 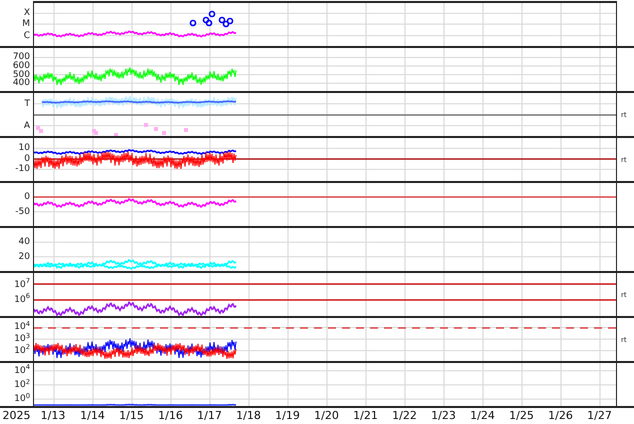 What do you see at coordinates (21, 75) in the screenshot?
I see `axis-label: 500` at bounding box center [21, 75].